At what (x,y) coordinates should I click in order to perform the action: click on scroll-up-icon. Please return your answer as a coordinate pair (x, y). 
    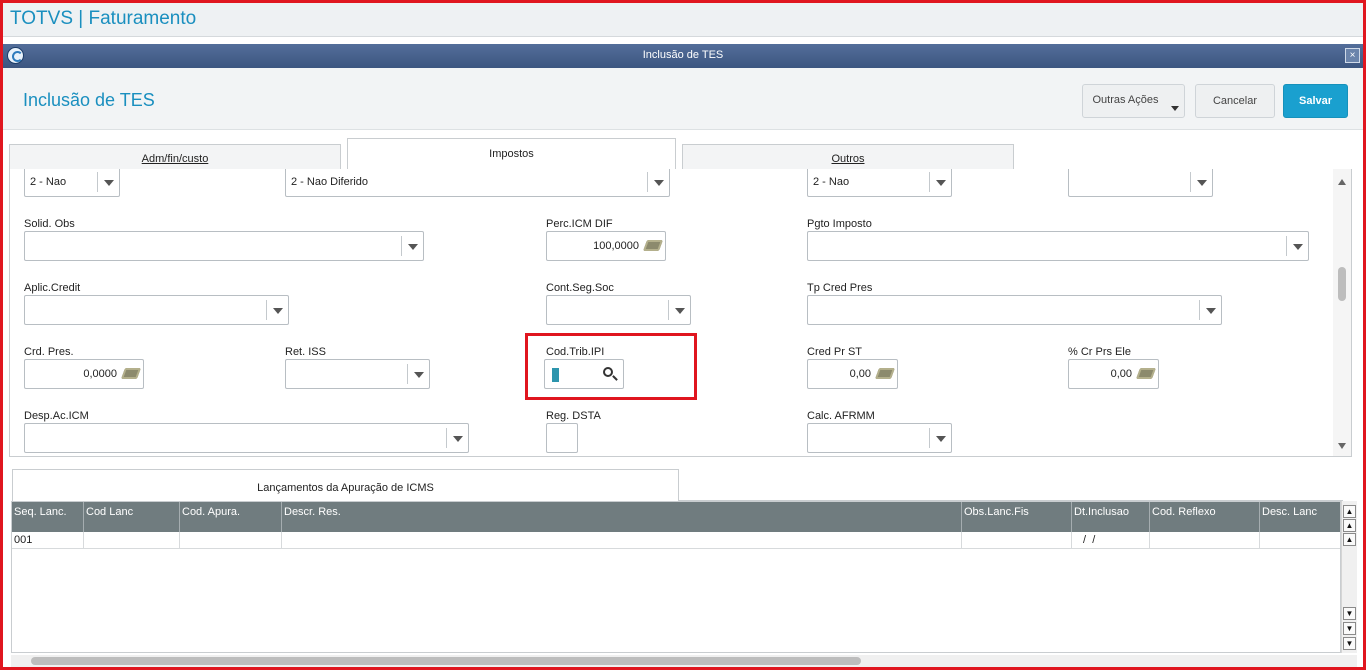
    Looking at the image, I should click on (1342, 182).